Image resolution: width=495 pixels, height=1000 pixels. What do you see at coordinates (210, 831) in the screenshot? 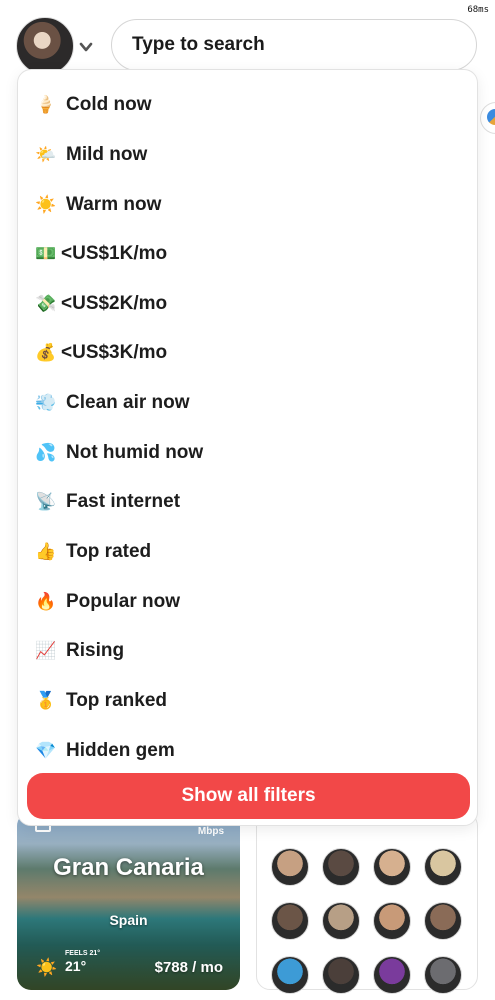
I see `internet-speed-label: Mbps` at bounding box center [210, 831].